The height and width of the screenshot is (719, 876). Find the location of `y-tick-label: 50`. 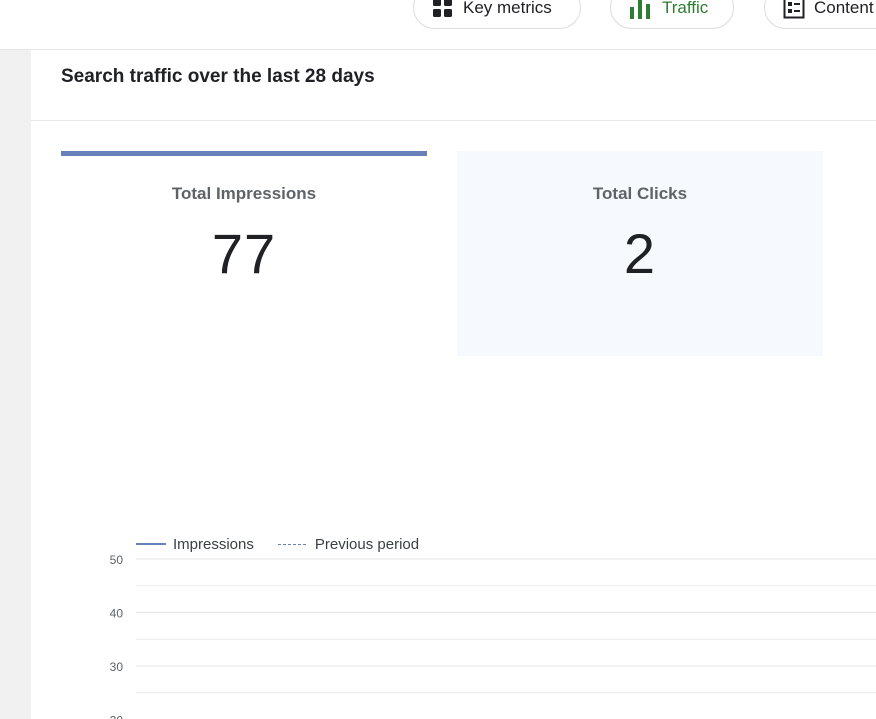

y-tick-label: 50 is located at coordinates (117, 560).